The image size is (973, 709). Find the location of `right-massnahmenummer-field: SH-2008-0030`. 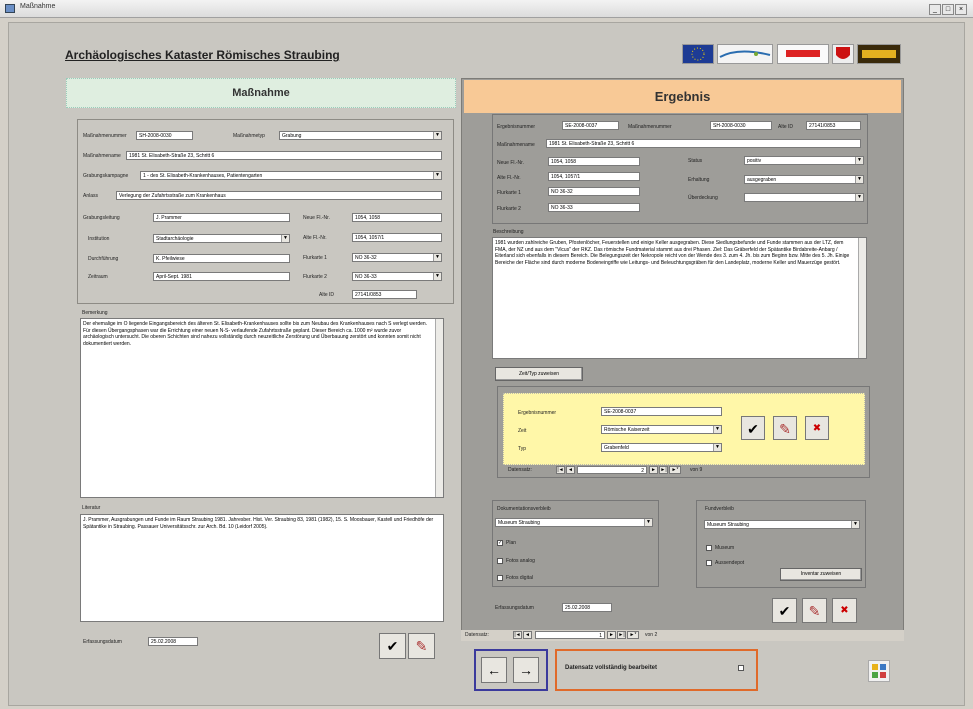

right-massnahmenummer-field: SH-2008-0030 is located at coordinates (741, 125).